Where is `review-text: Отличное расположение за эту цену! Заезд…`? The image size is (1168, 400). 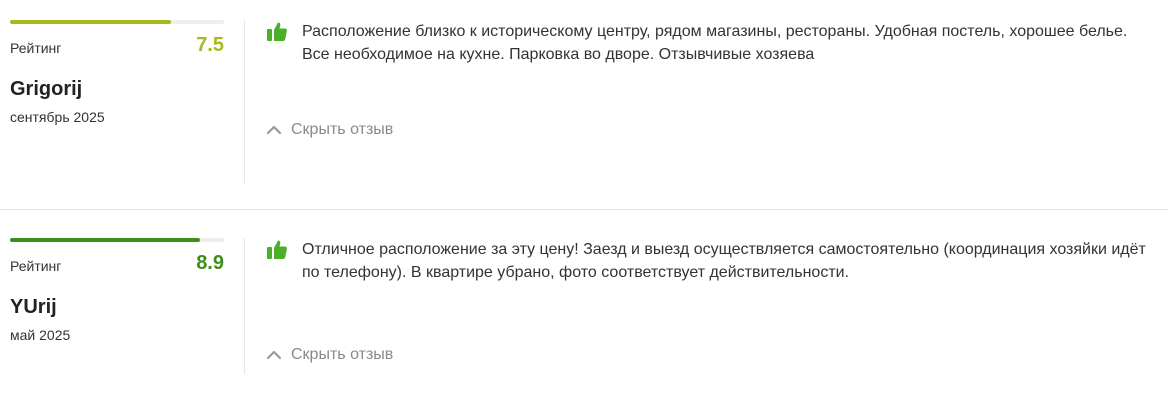 review-text: Отличное расположение за эту цену! Заезд… is located at coordinates (724, 261).